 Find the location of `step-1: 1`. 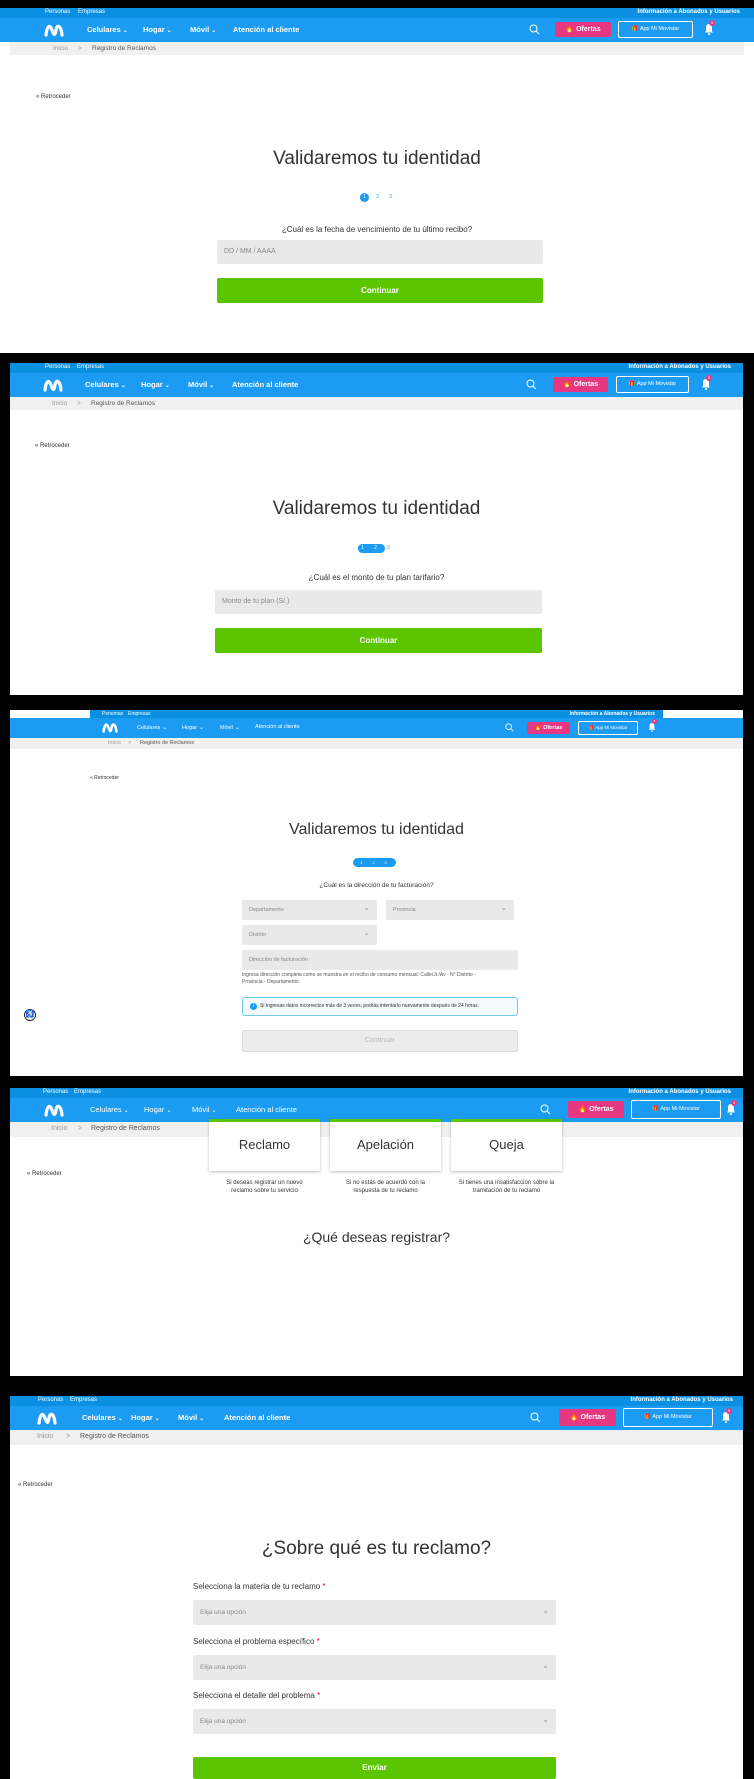

step-1: 1 is located at coordinates (361, 862).